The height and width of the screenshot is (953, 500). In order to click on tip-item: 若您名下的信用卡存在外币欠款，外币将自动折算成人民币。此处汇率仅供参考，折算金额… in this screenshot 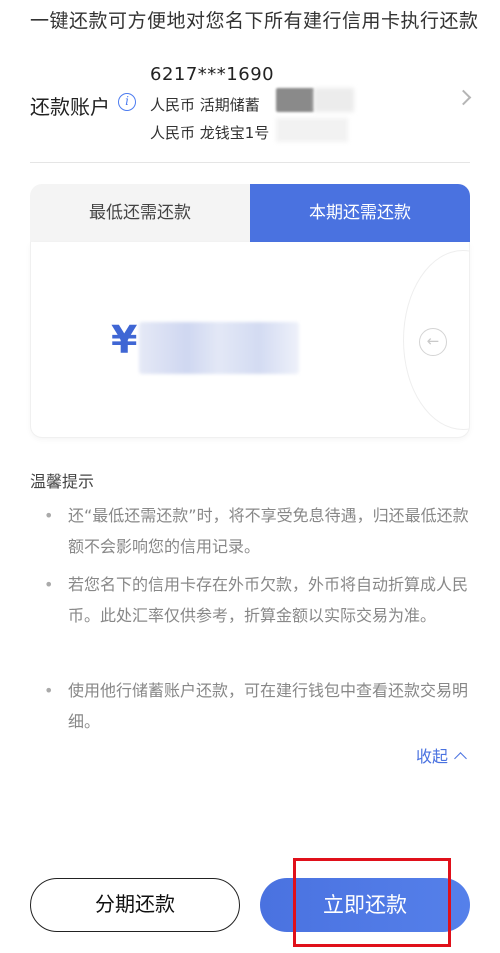, I will do `click(258, 600)`.